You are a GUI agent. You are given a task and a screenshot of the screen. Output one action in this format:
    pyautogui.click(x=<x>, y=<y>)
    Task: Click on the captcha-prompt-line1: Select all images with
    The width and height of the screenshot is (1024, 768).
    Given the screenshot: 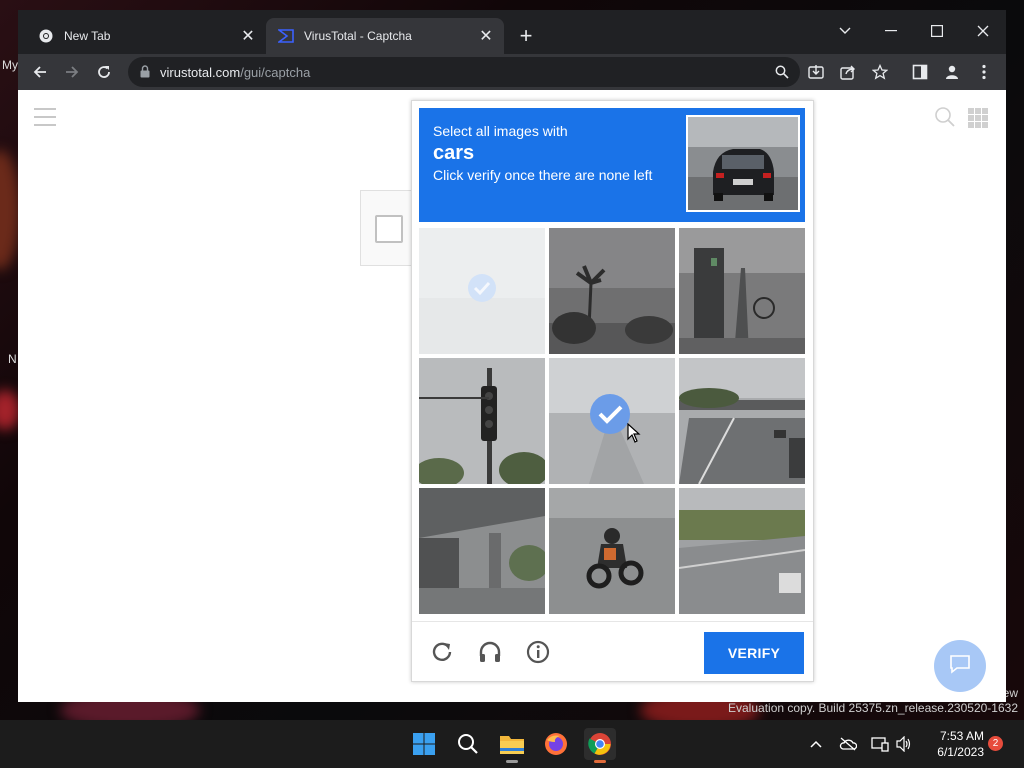 What is the action you would take?
    pyautogui.click(x=500, y=131)
    